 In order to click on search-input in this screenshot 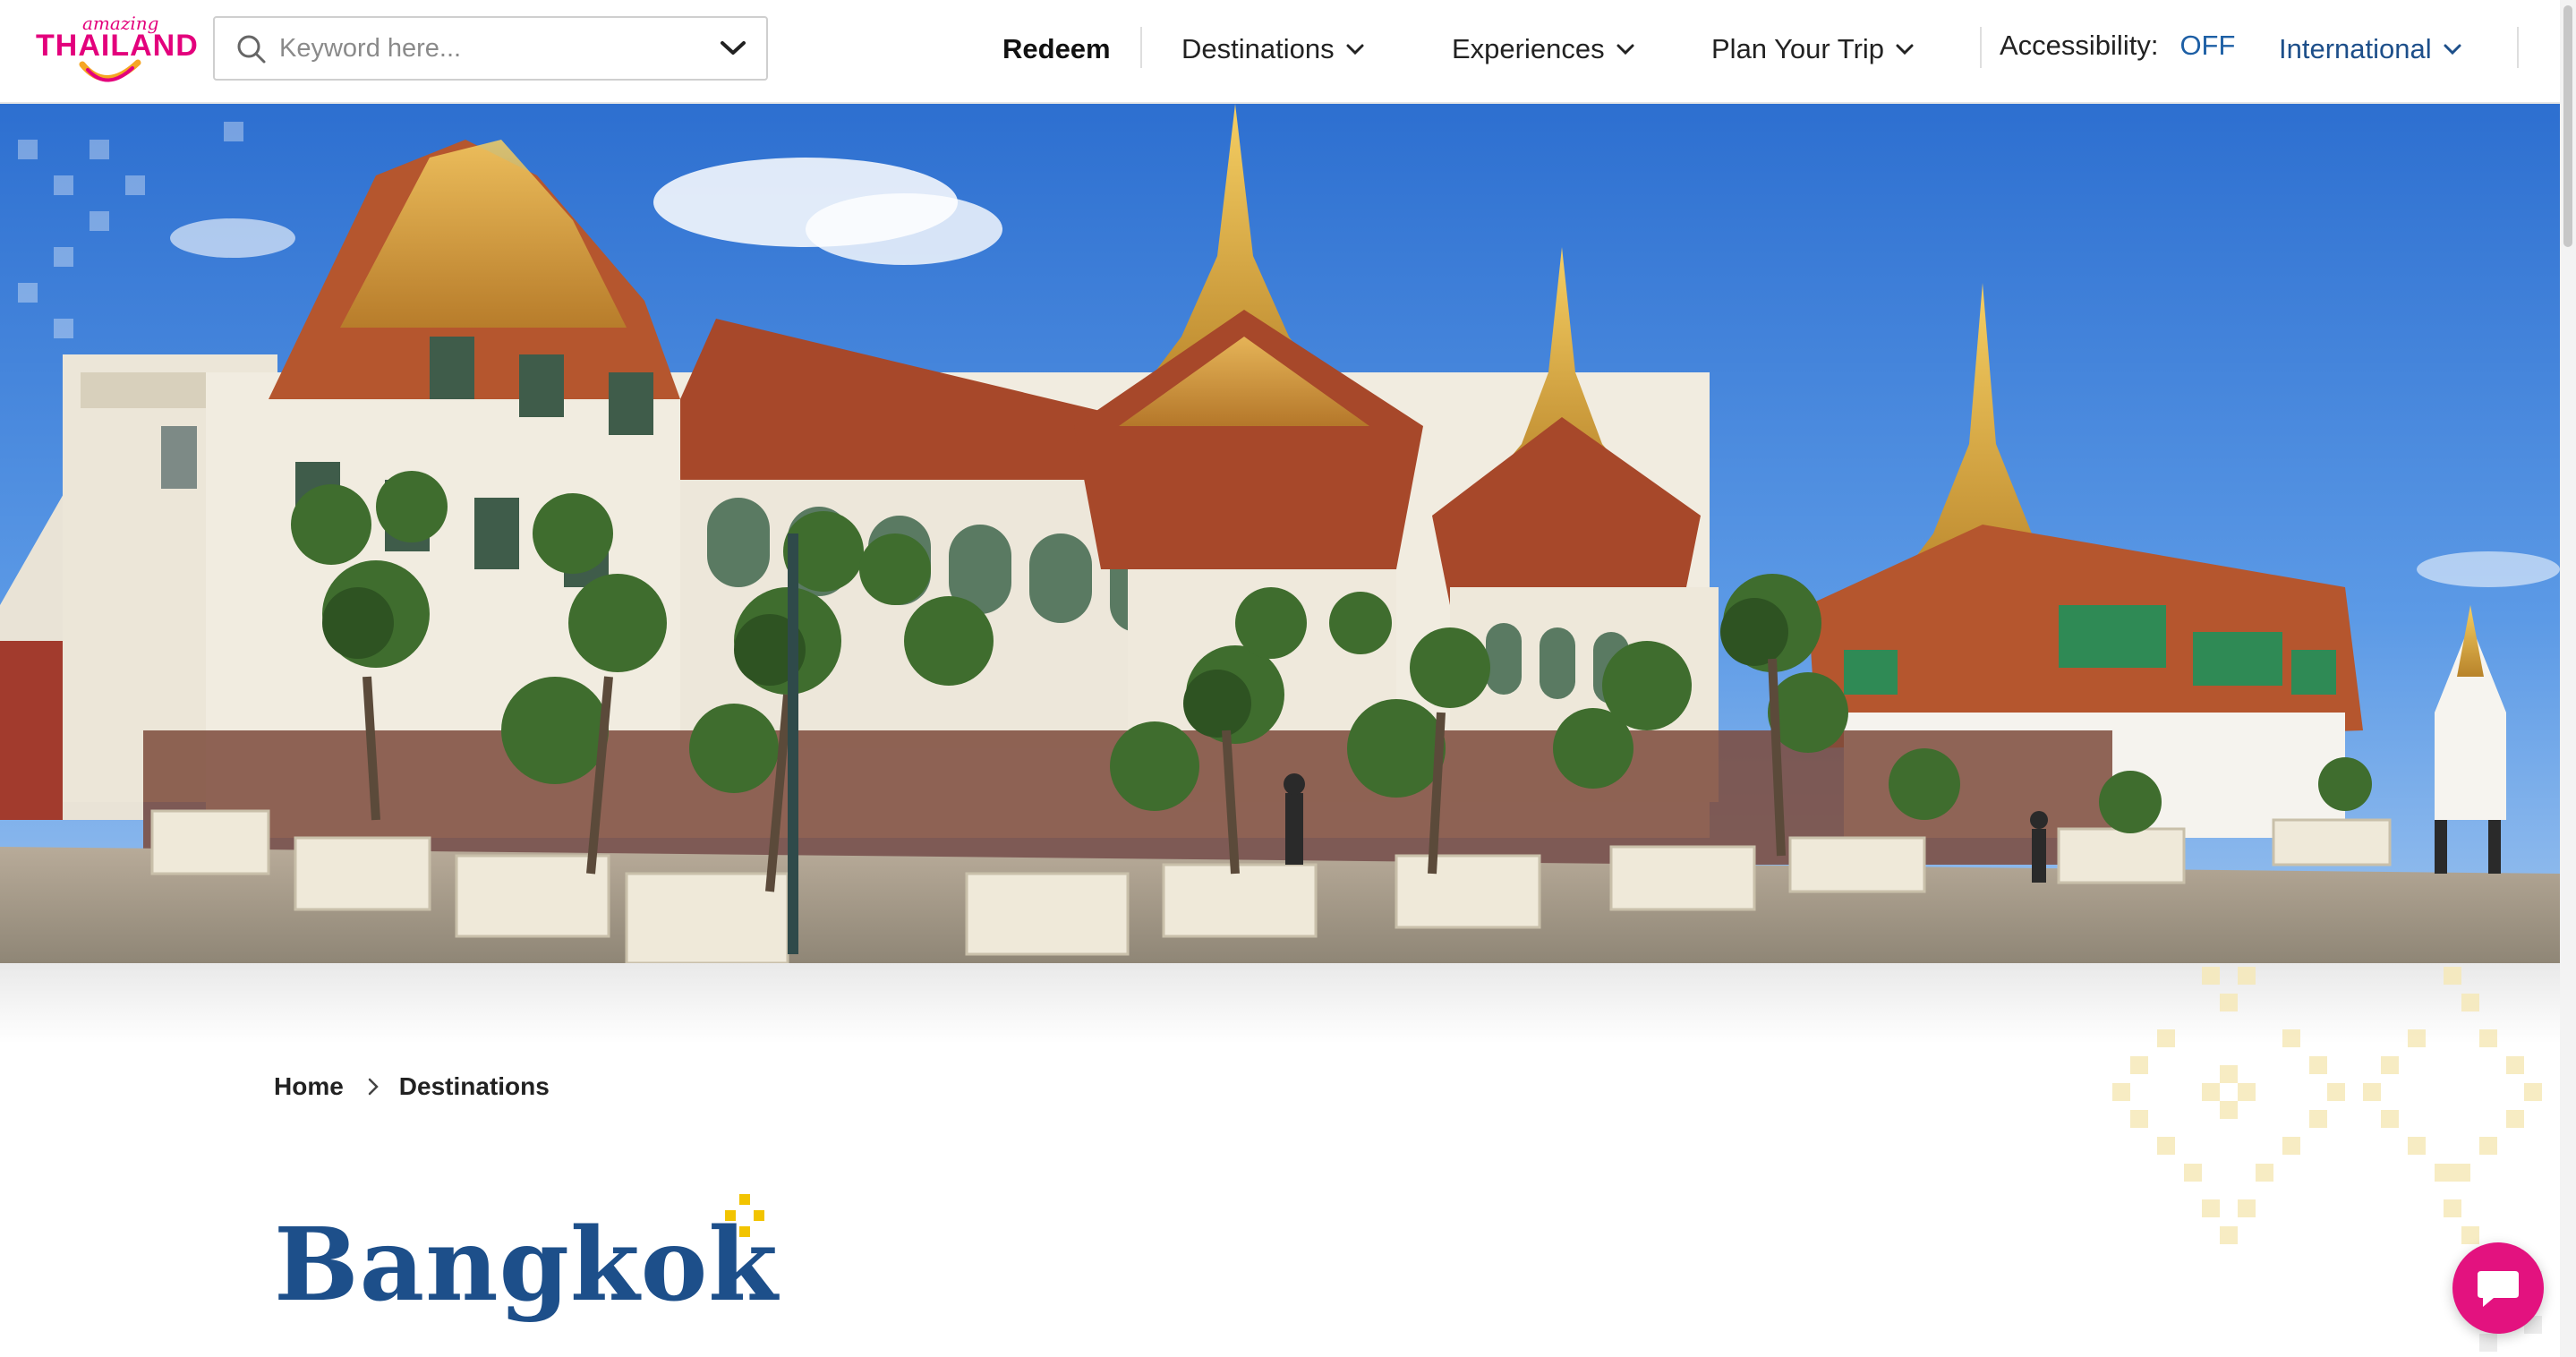, I will do `click(485, 49)`.